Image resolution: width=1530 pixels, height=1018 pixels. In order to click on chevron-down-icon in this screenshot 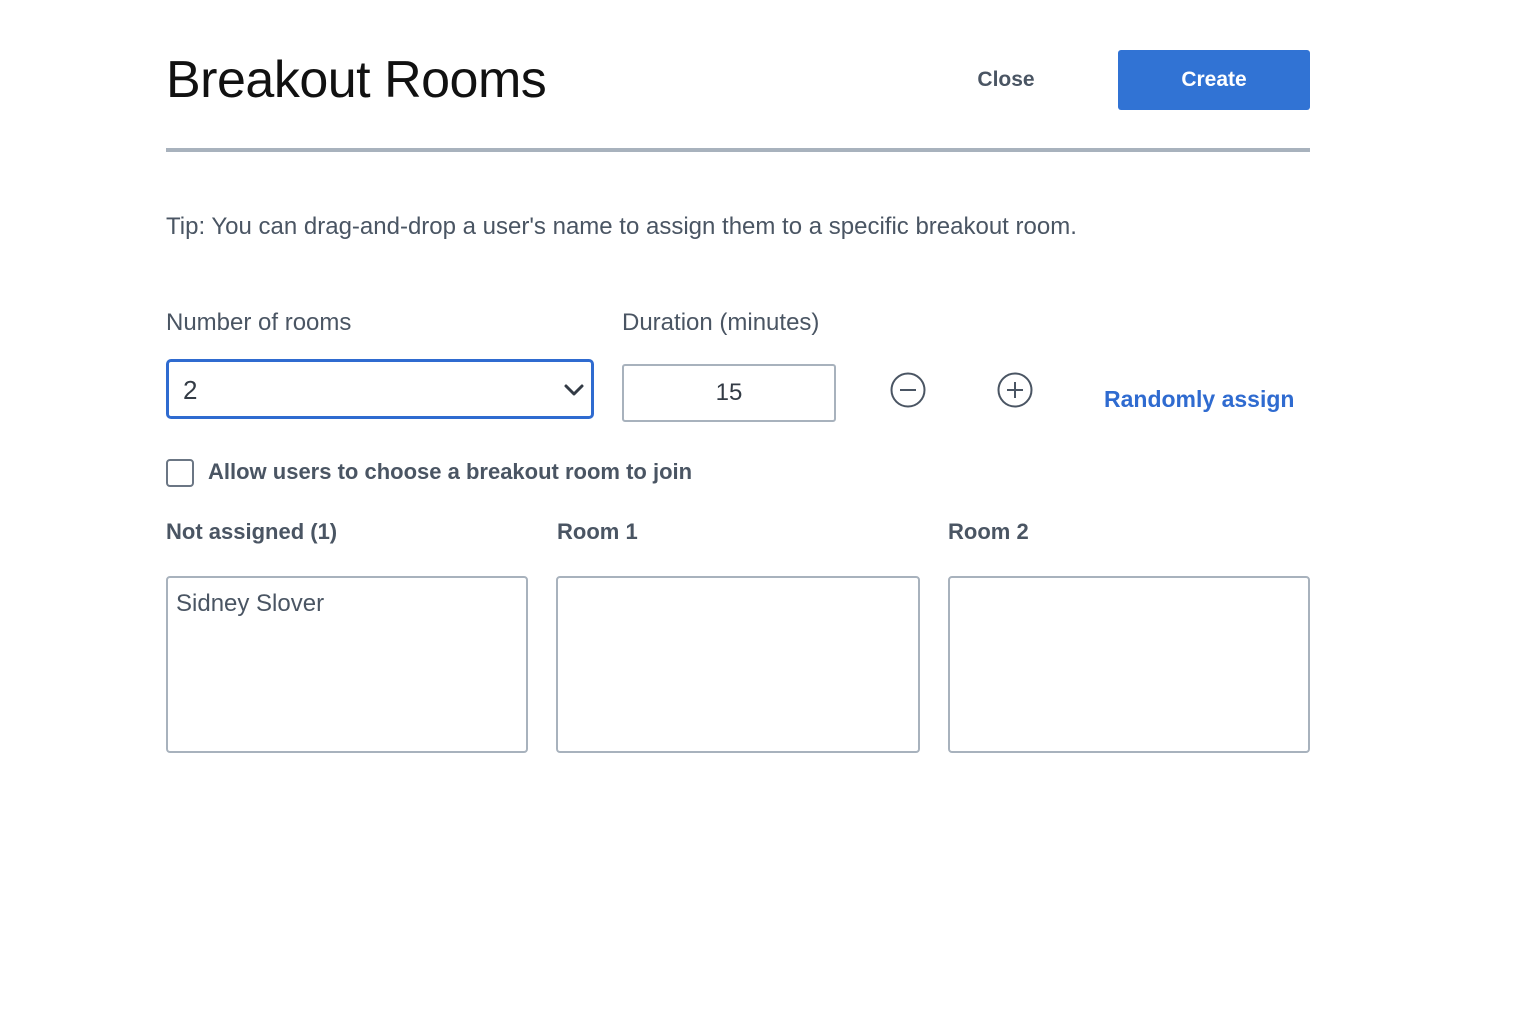, I will do `click(574, 390)`.